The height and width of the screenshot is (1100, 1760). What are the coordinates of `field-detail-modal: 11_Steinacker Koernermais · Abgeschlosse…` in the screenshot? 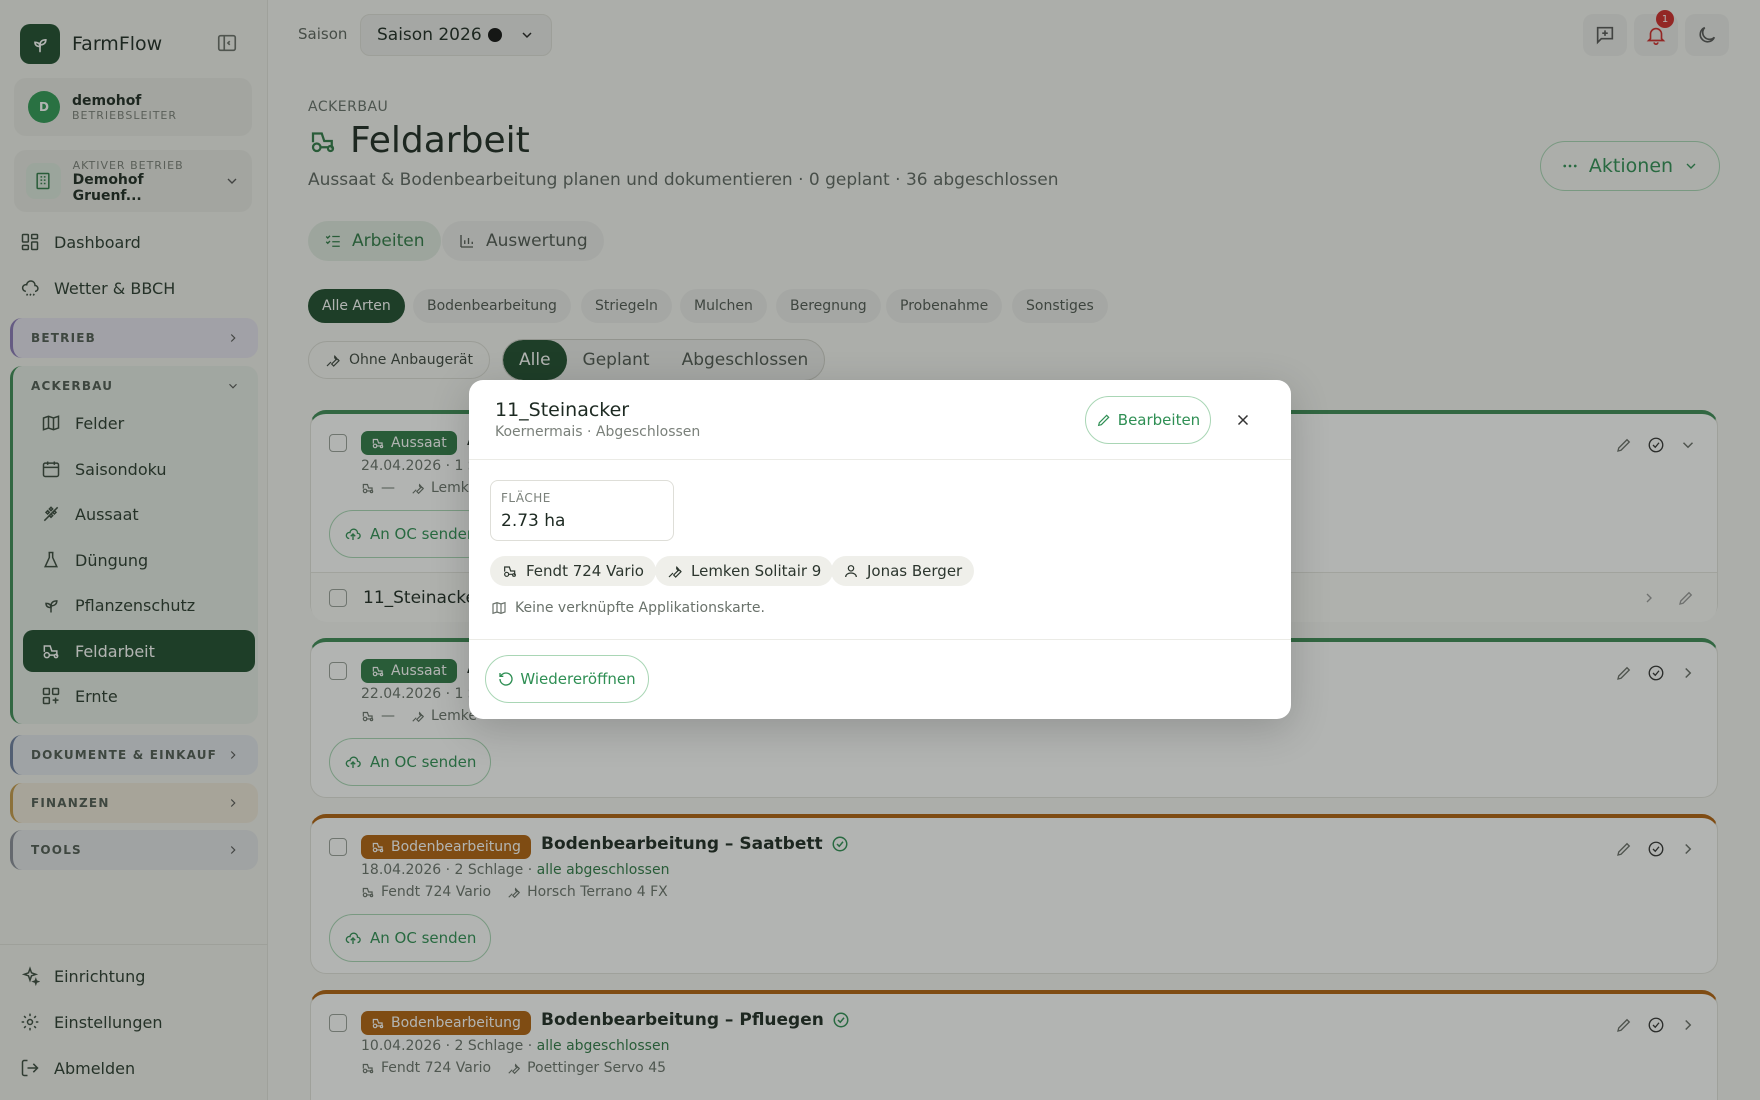 It's located at (880, 549).